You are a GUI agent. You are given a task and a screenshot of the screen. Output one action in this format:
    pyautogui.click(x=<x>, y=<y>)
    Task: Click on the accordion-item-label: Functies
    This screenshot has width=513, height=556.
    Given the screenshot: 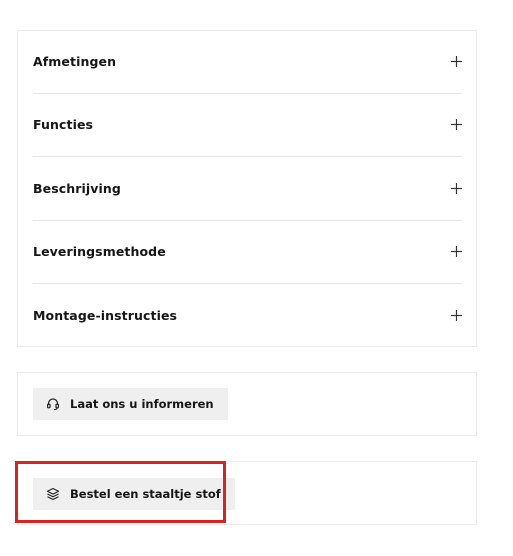 What is the action you would take?
    pyautogui.click(x=63, y=124)
    